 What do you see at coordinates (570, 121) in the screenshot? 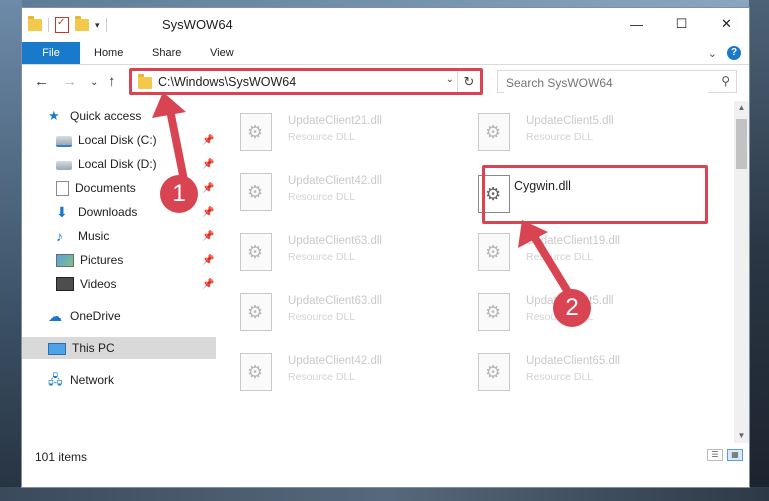
I see `file-name: UpdateClient5.dll` at bounding box center [570, 121].